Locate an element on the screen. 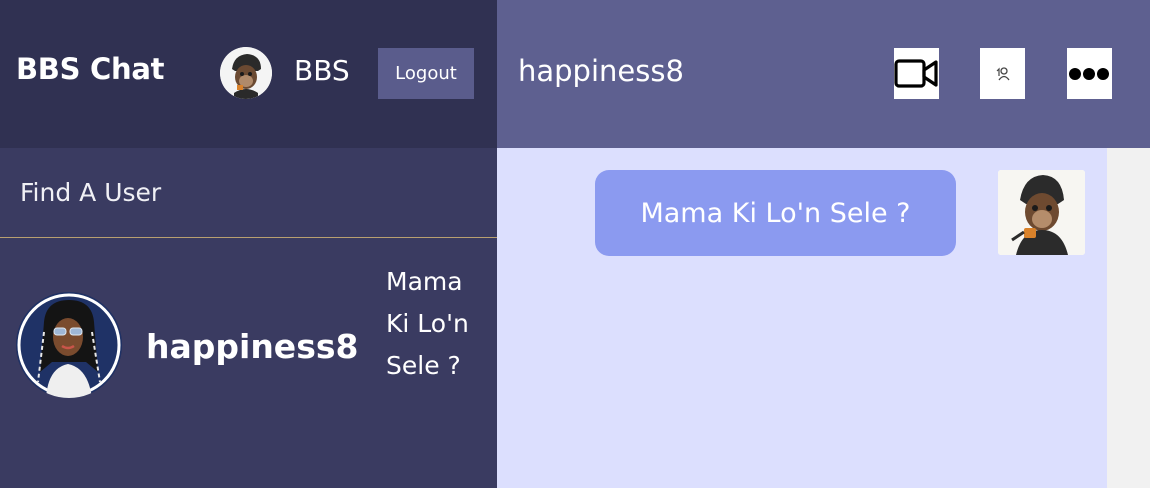 Image resolution: width=1150 pixels, height=488 pixels. contact-avatar is located at coordinates (69, 345).